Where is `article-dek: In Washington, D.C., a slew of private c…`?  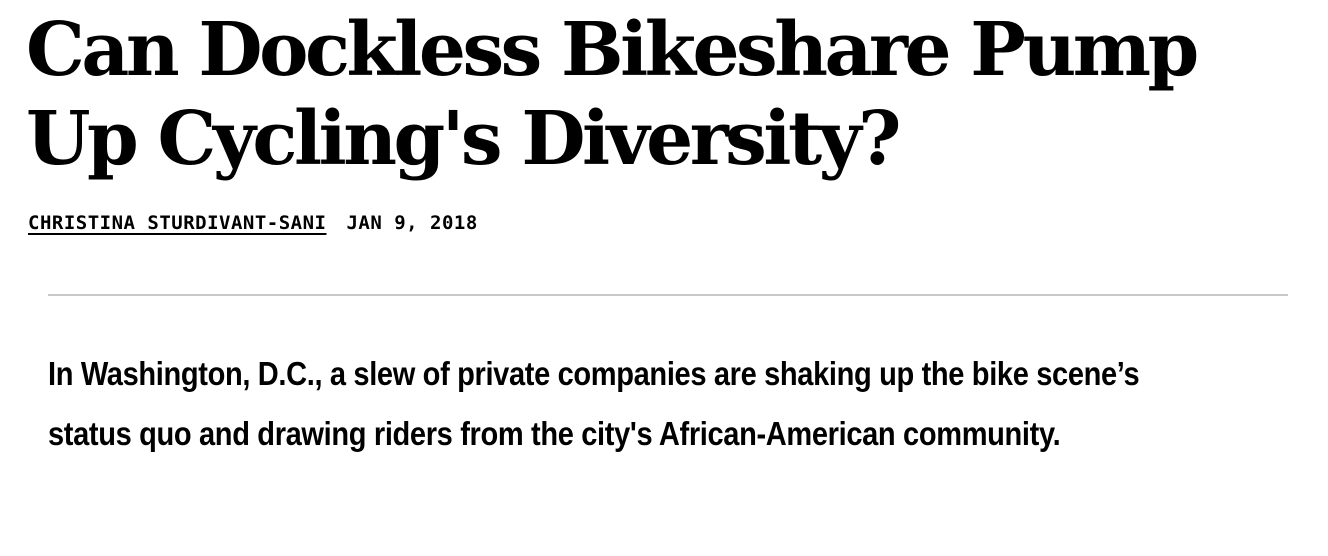
article-dek: In Washington, D.C., a slew of private c… is located at coordinates (594, 403).